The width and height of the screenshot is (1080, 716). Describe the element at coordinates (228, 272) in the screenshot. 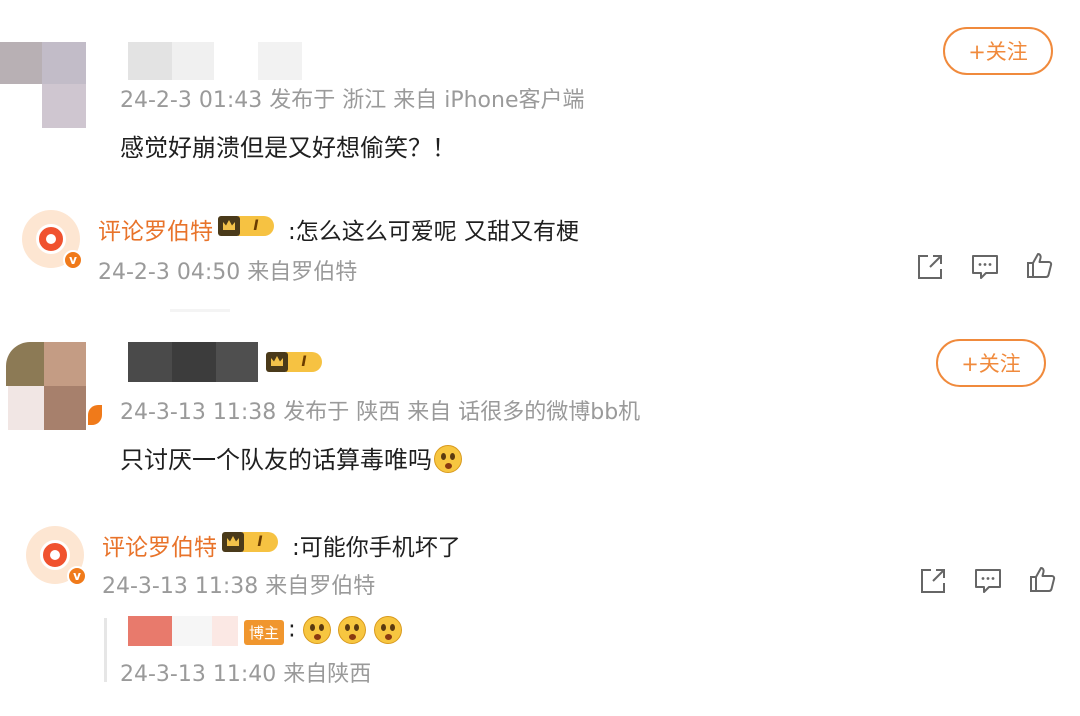

I see `reply-meta: 24-2-3 04:50 来自罗伯特` at that location.